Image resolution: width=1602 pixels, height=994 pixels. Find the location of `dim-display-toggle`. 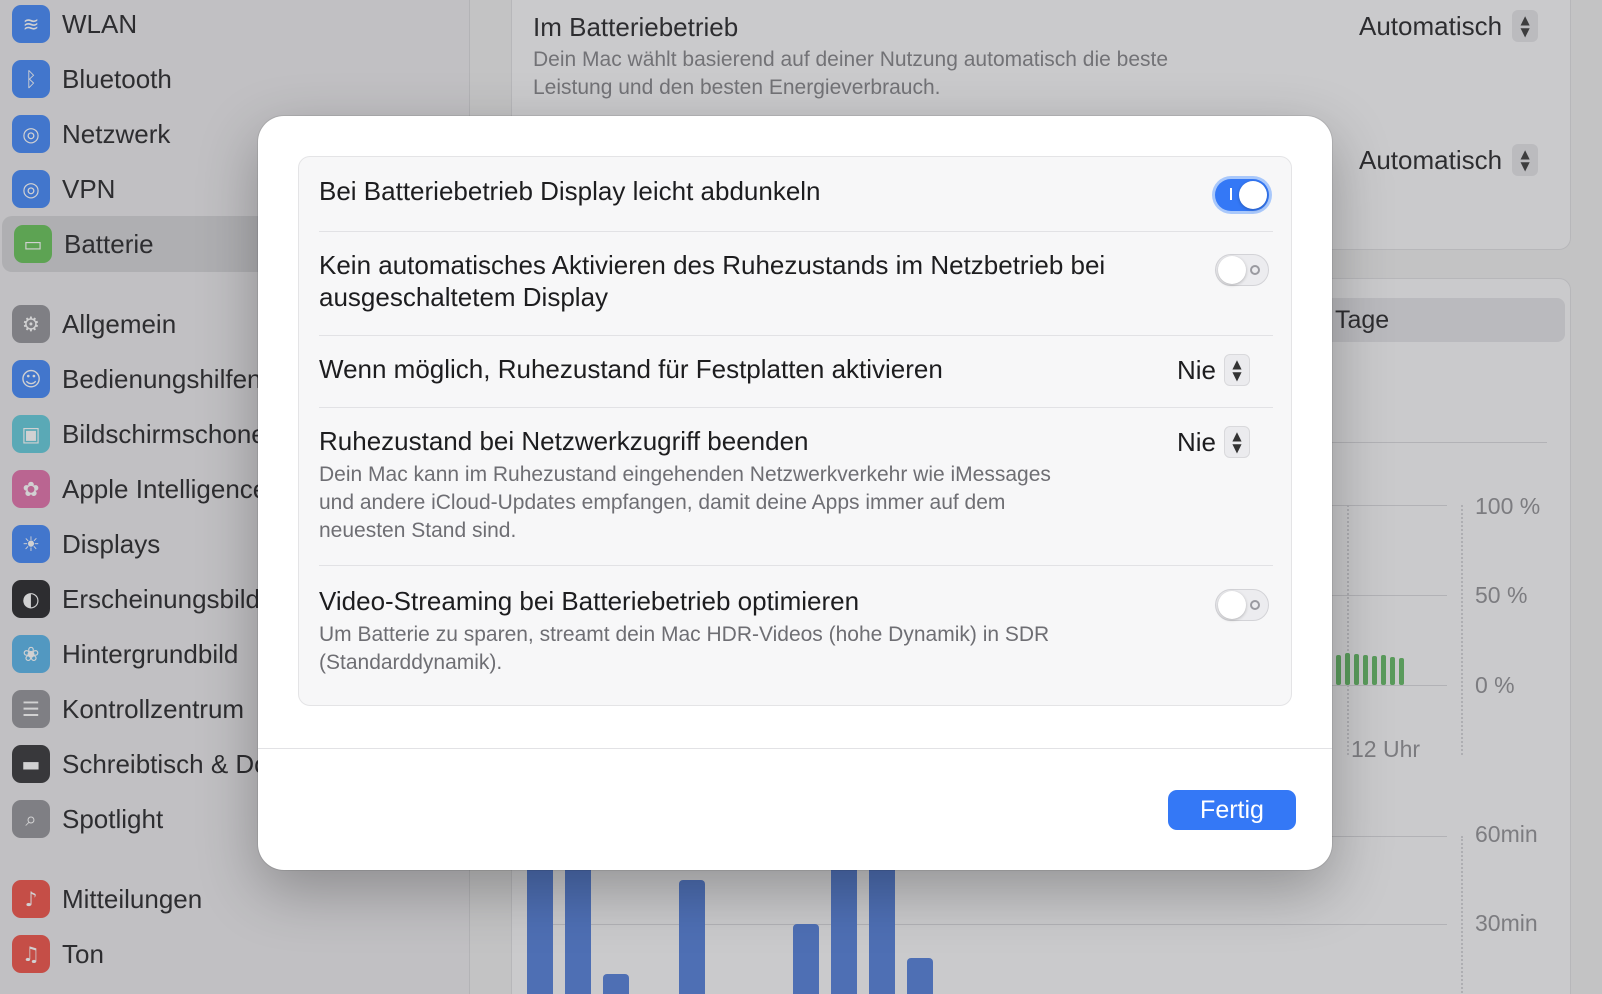

dim-display-toggle is located at coordinates (1242, 195).